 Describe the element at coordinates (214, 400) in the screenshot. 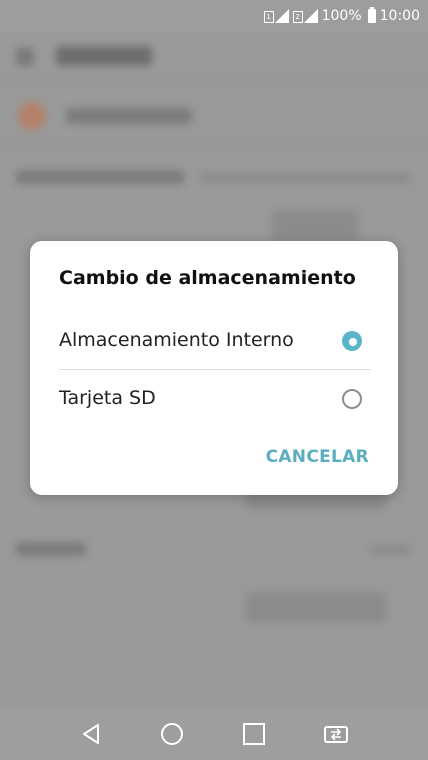

I see `option-sd-card: Tarjeta SD` at that location.